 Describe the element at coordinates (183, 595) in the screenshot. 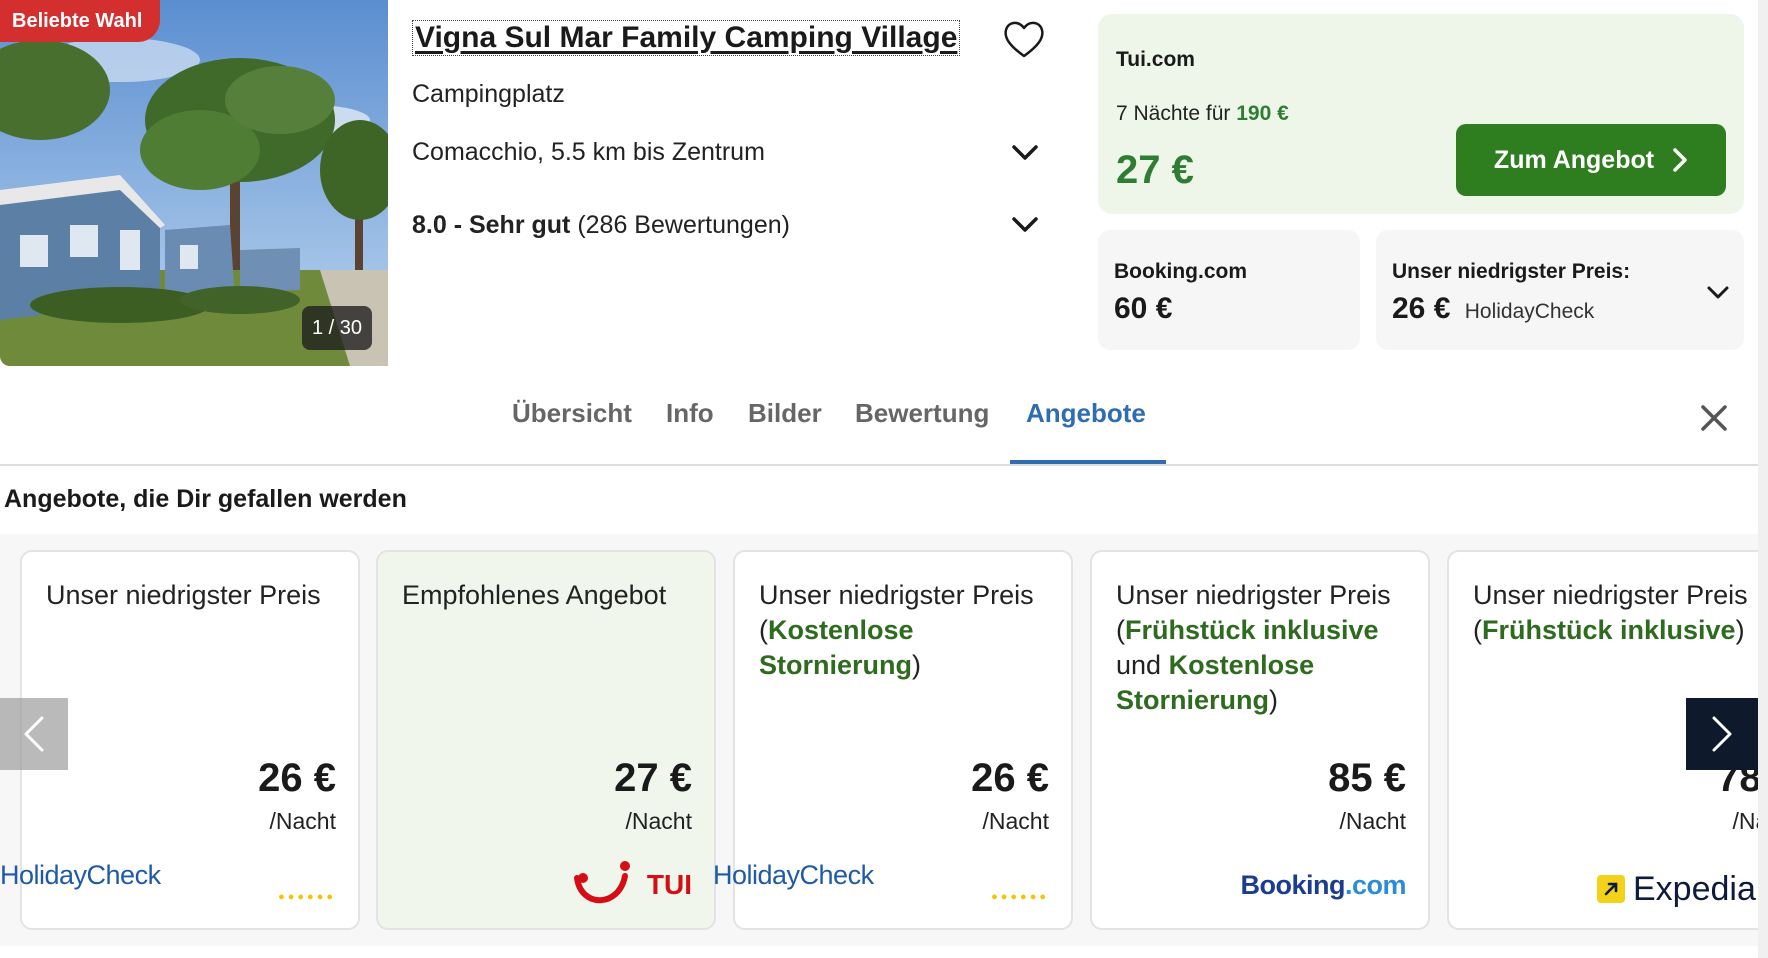

I see `offer-card-title: Unser niedrigster Preis` at that location.